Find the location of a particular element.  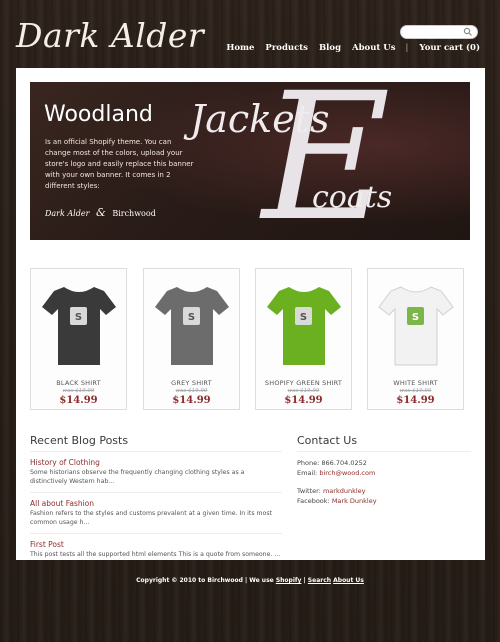

twitter-link: markdunkley is located at coordinates (344, 491).